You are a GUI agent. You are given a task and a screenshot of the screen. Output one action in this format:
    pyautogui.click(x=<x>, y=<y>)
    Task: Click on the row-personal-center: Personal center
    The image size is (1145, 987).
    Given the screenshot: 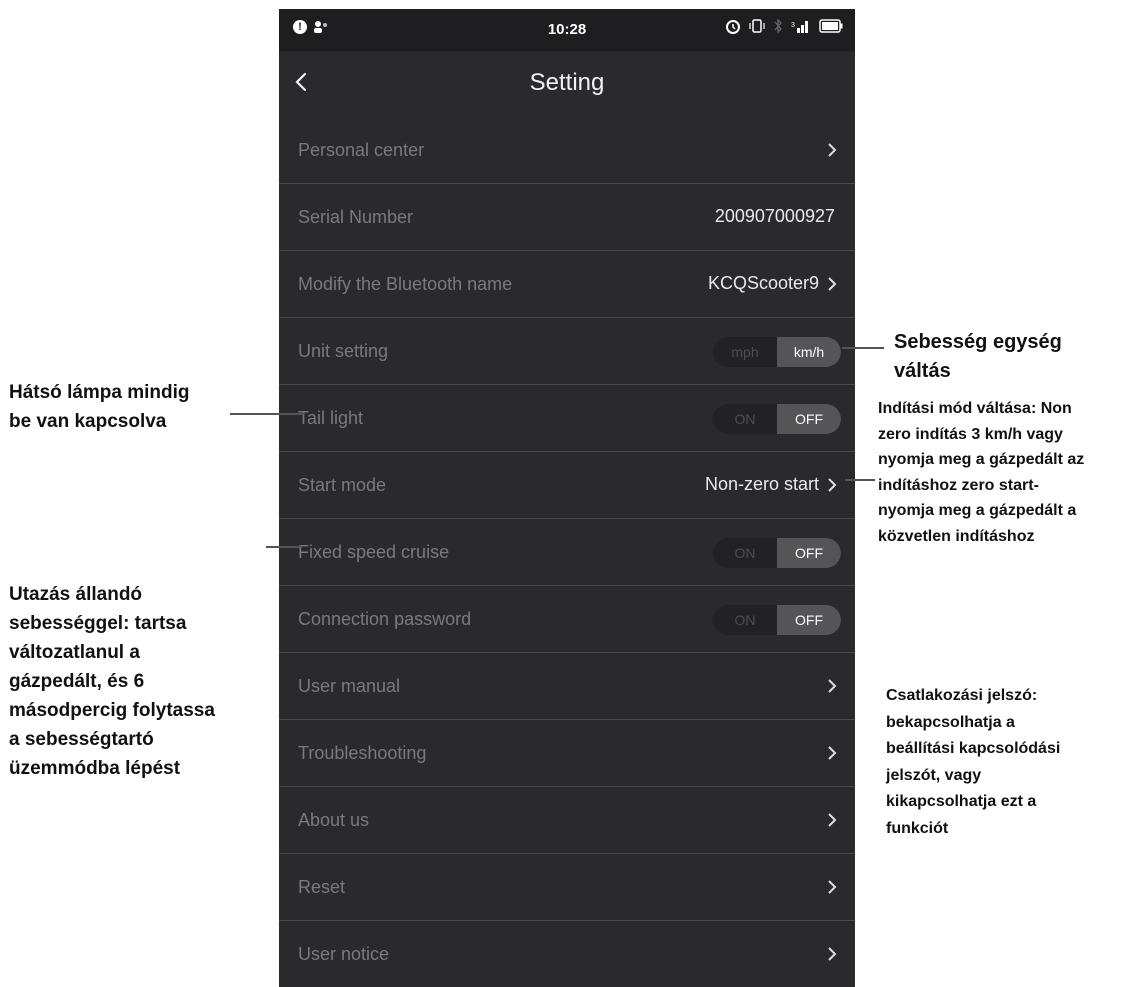 What is the action you would take?
    pyautogui.click(x=567, y=150)
    